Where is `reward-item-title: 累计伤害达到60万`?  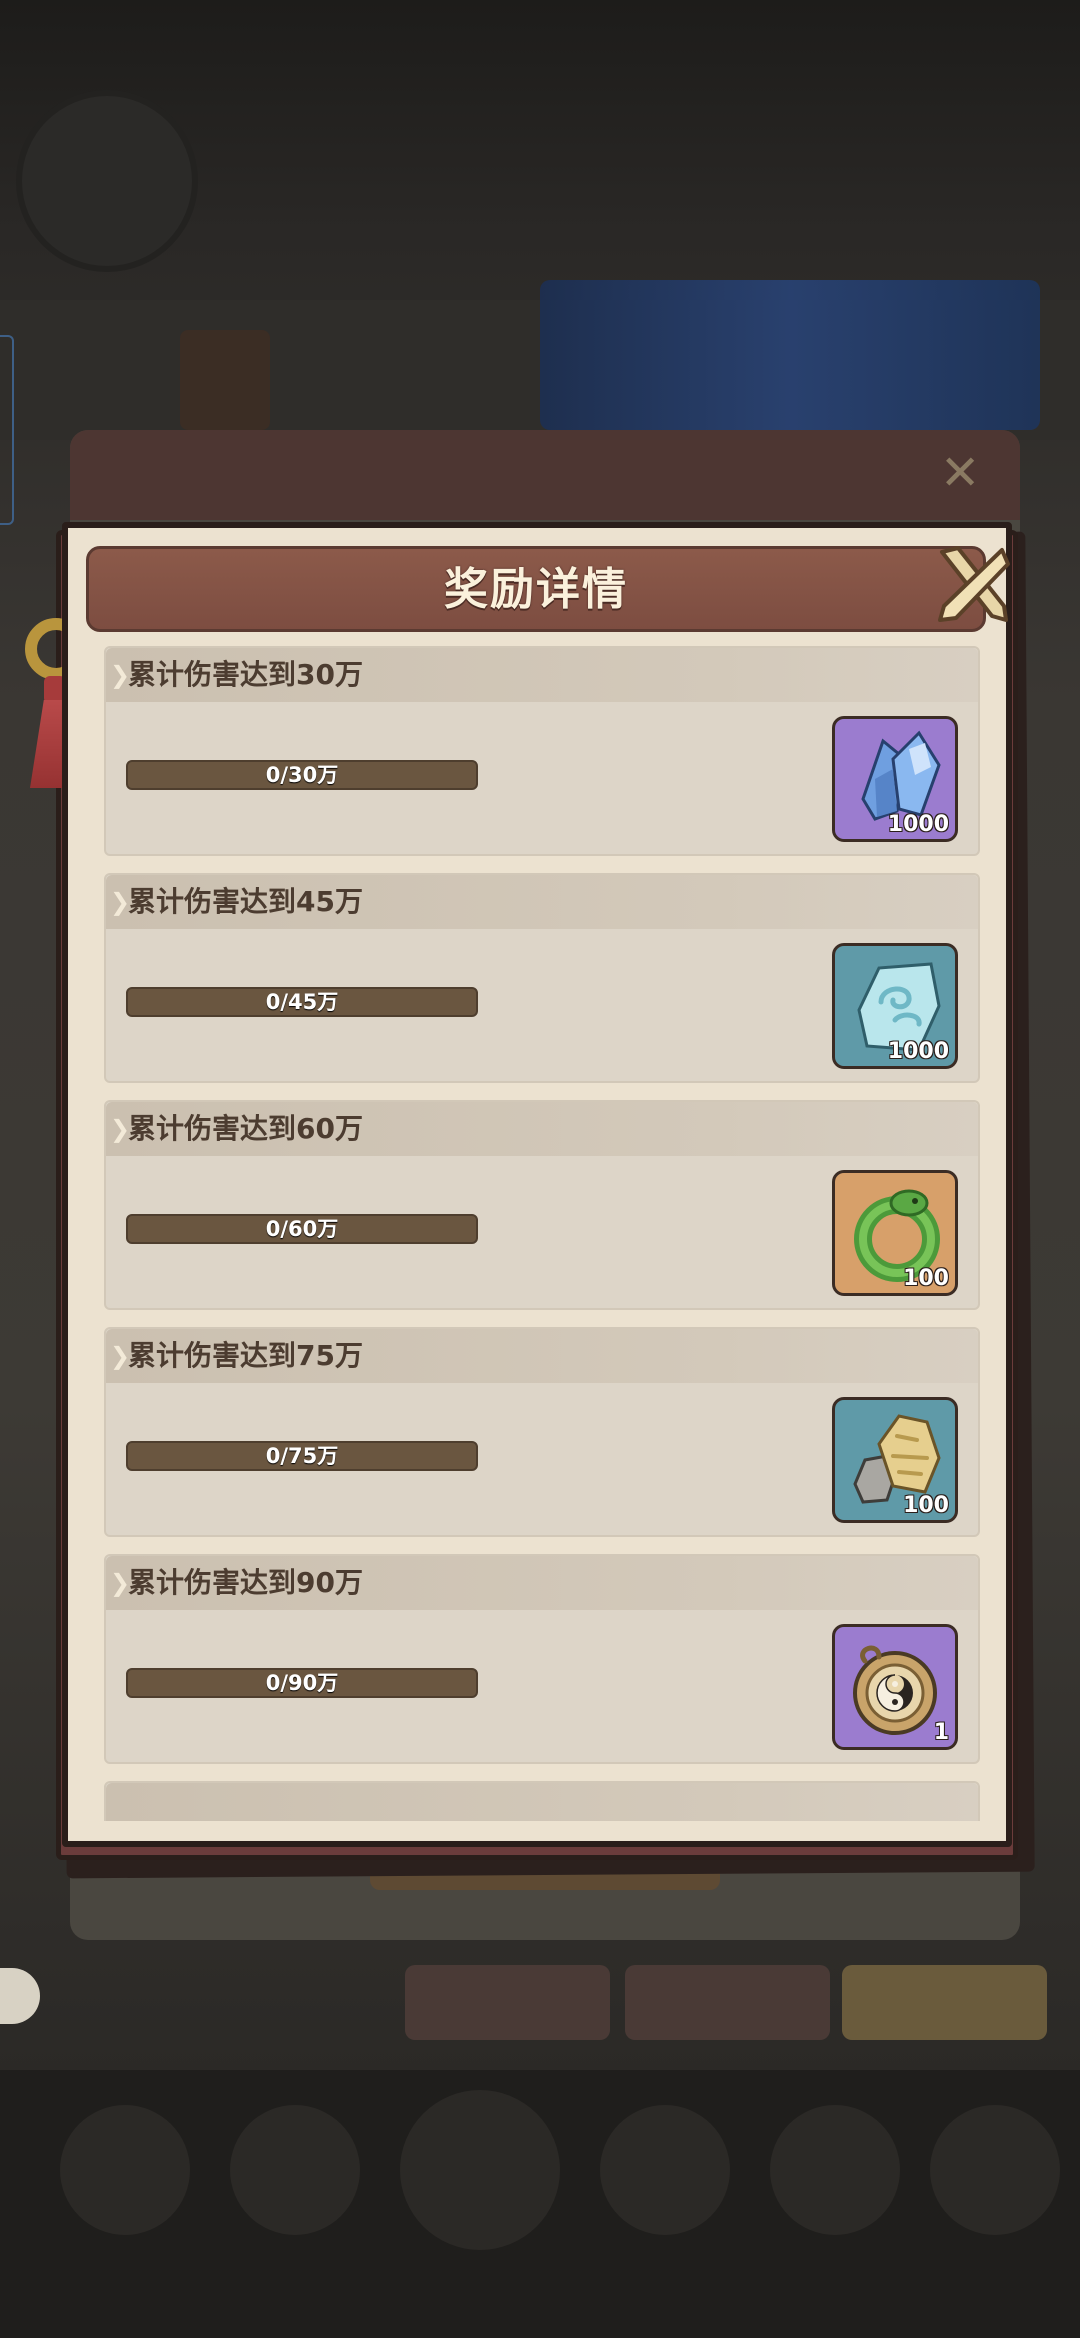 reward-item-title: 累计伤害达到60万 is located at coordinates (245, 1128).